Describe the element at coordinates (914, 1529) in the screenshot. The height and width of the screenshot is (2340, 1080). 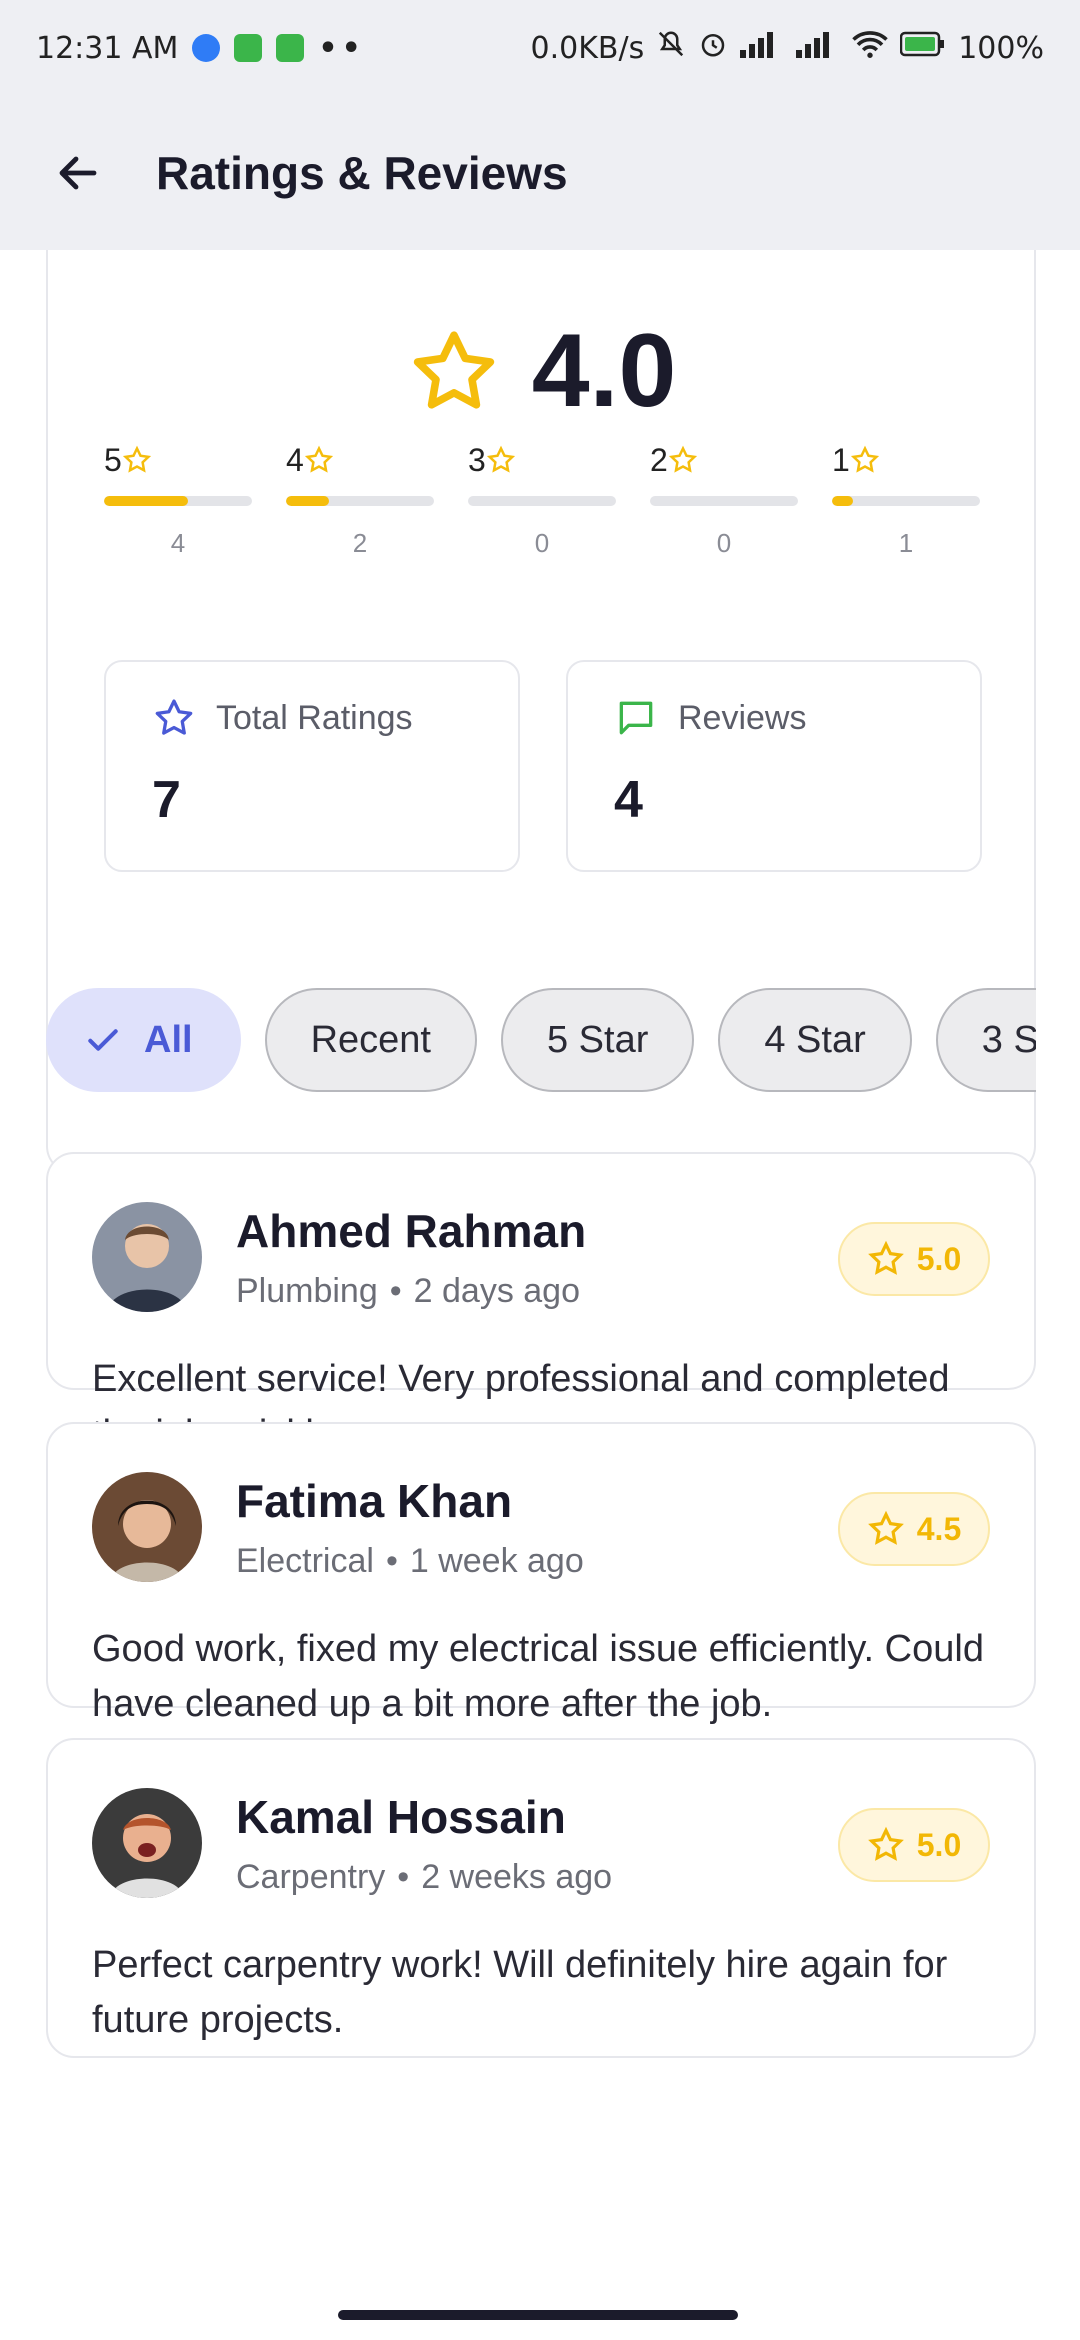
I see `rating-badge: 4.5` at that location.